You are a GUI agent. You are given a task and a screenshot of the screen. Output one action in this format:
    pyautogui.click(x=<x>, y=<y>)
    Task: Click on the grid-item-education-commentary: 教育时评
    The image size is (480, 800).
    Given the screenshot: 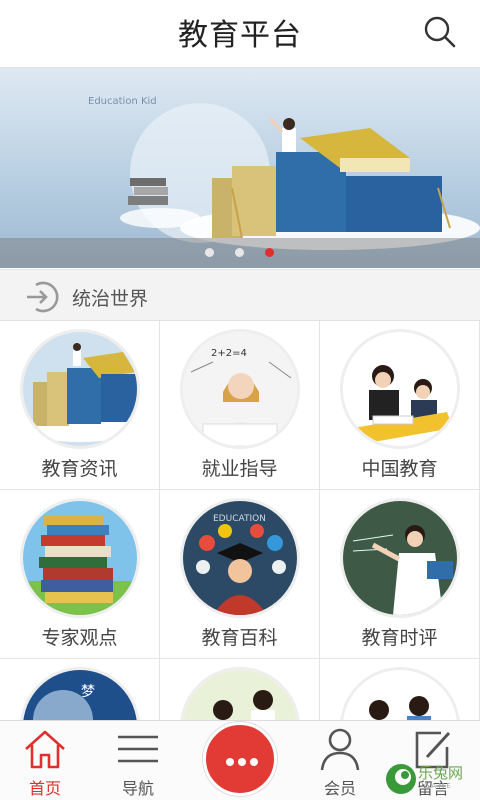 What is the action you would take?
    pyautogui.click(x=400, y=574)
    